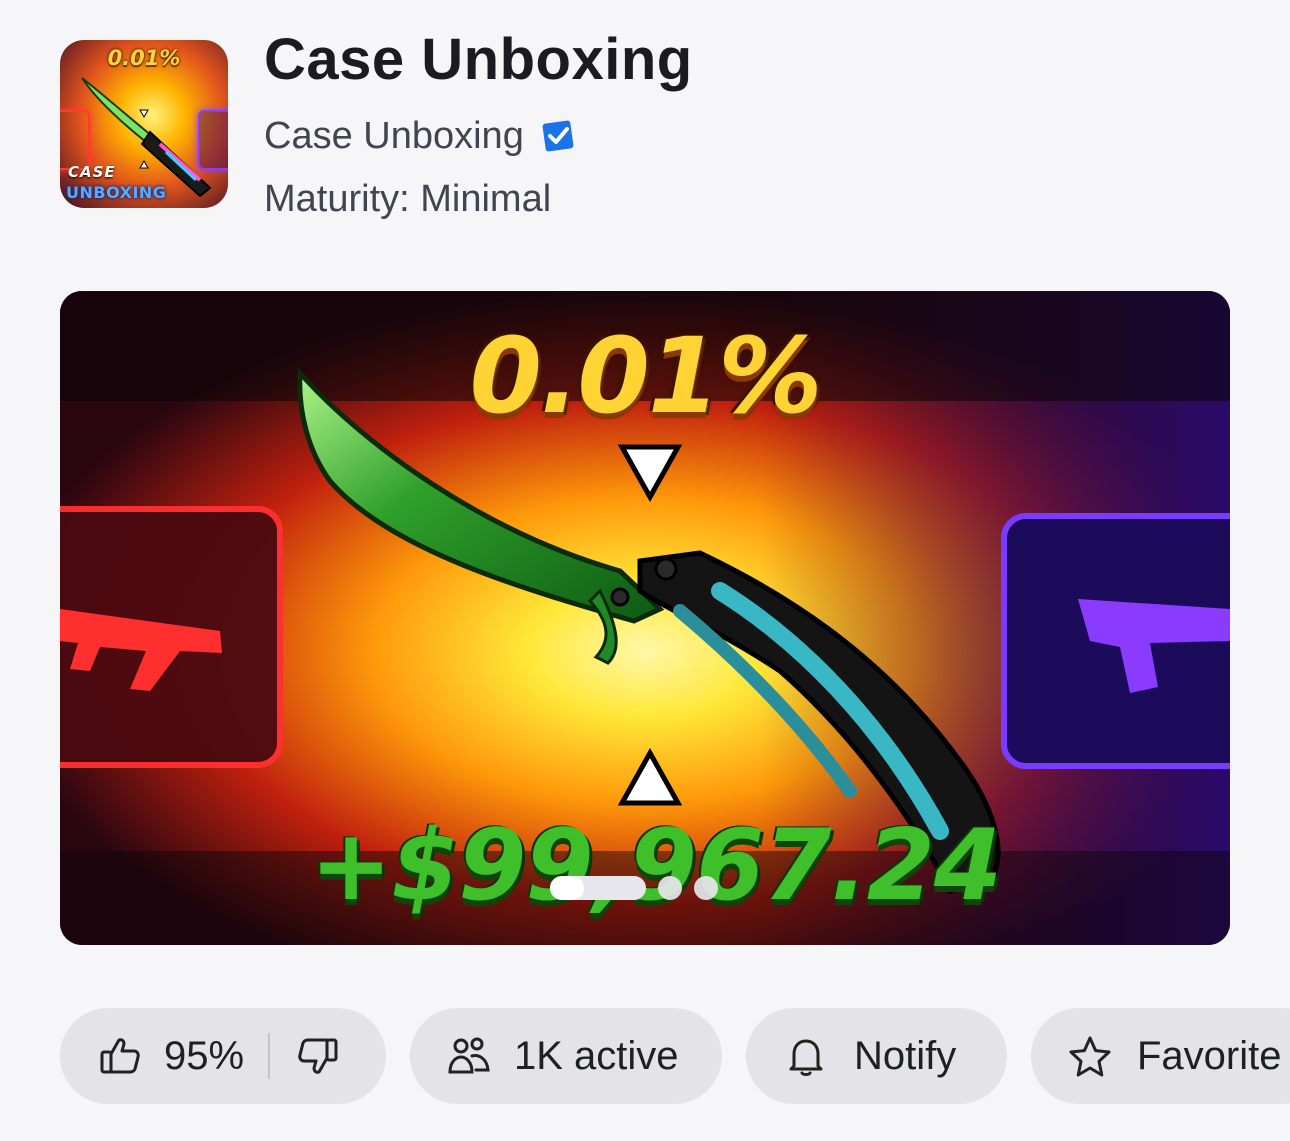  I want to click on favorite-button: Favorite, so click(1160, 1056).